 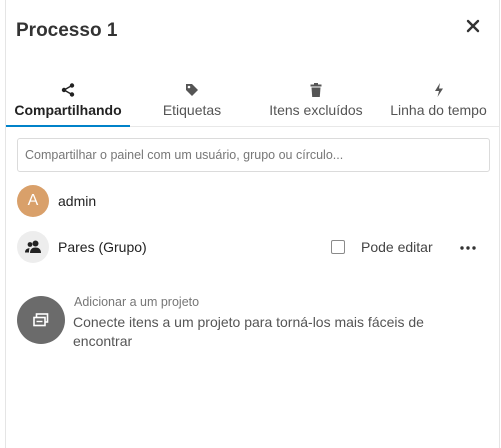 What do you see at coordinates (316, 101) in the screenshot?
I see `tab-deleted-items: Itens excluídos` at bounding box center [316, 101].